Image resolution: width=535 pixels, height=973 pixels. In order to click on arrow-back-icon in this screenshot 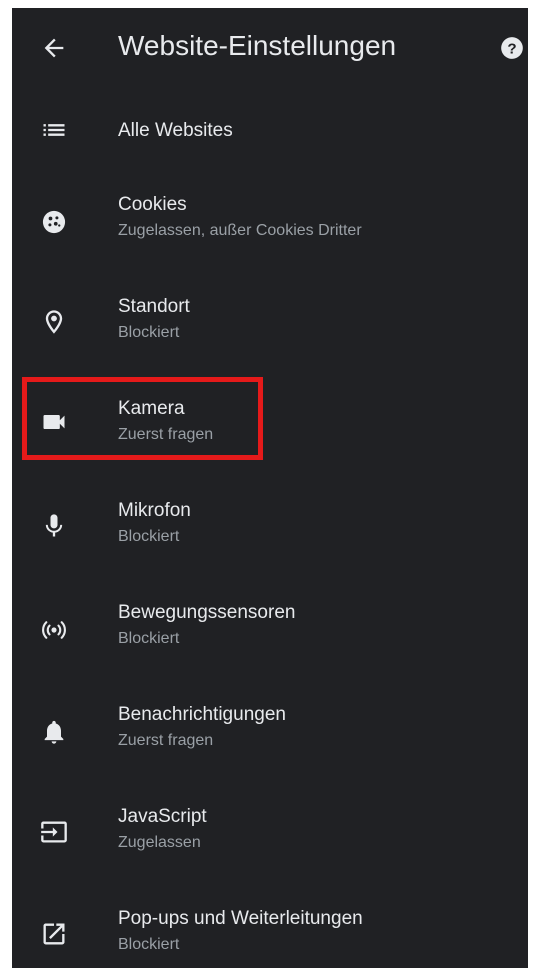, I will do `click(54, 48)`.